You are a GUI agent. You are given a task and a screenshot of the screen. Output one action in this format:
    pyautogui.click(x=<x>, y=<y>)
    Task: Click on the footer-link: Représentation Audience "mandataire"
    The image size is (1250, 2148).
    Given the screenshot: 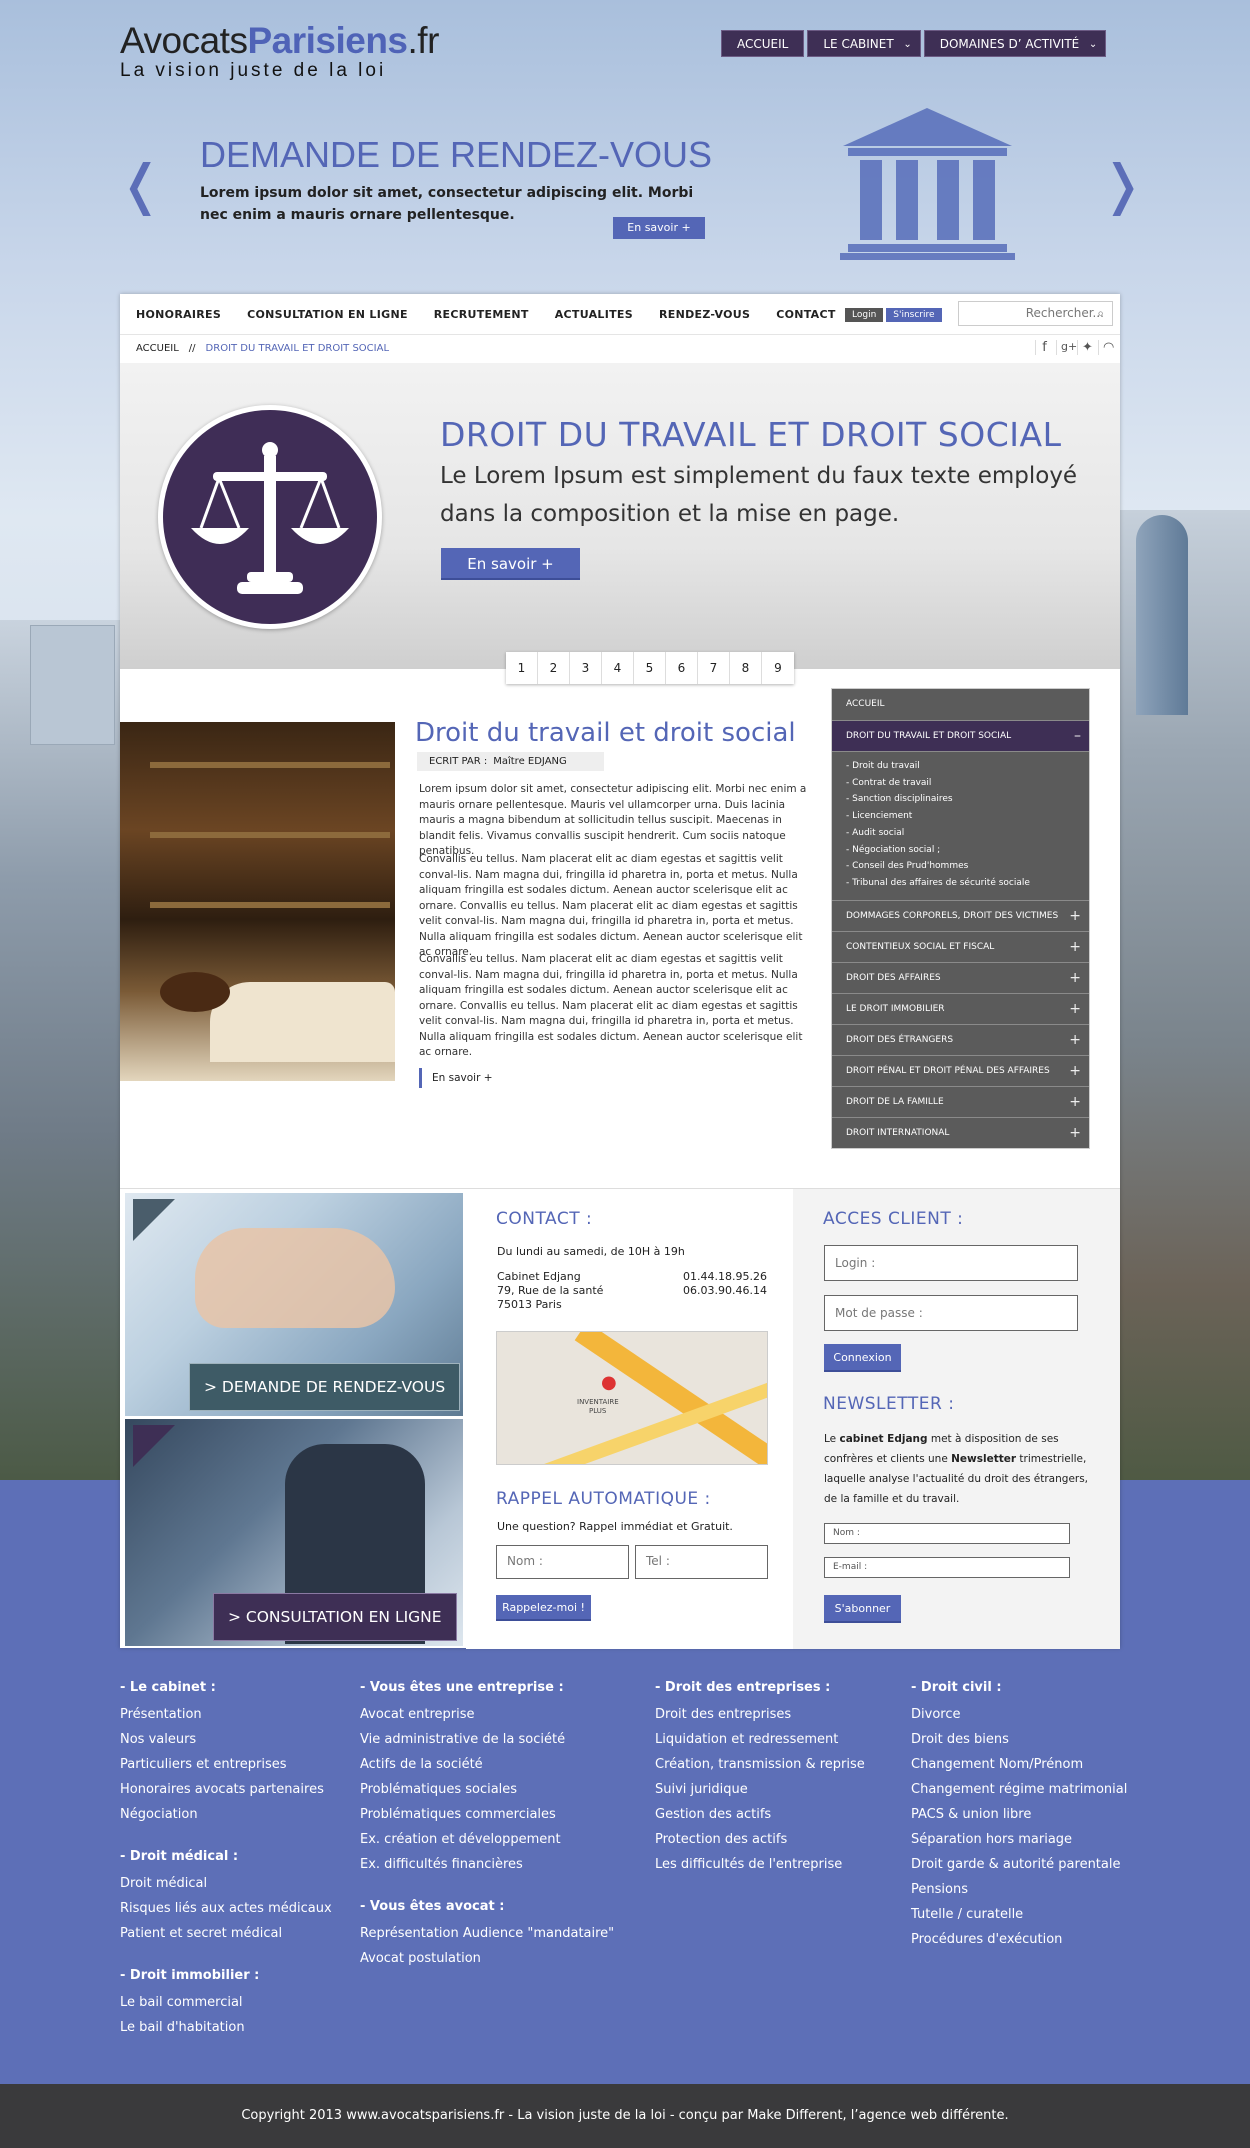 What is the action you would take?
    pyautogui.click(x=487, y=1933)
    